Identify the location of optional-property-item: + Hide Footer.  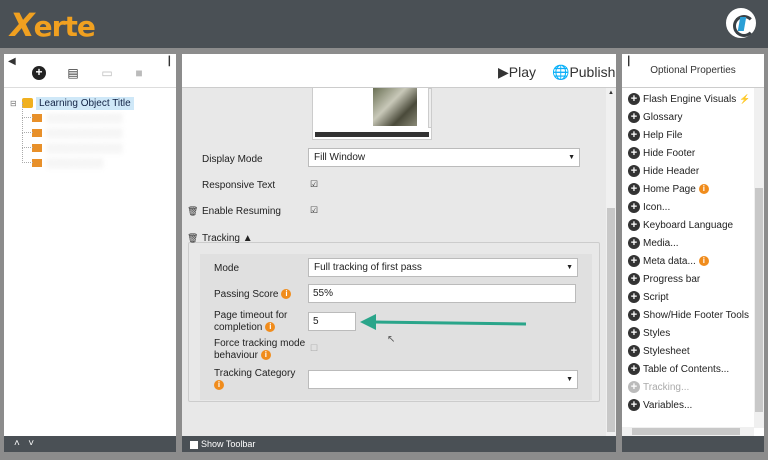
(689, 153).